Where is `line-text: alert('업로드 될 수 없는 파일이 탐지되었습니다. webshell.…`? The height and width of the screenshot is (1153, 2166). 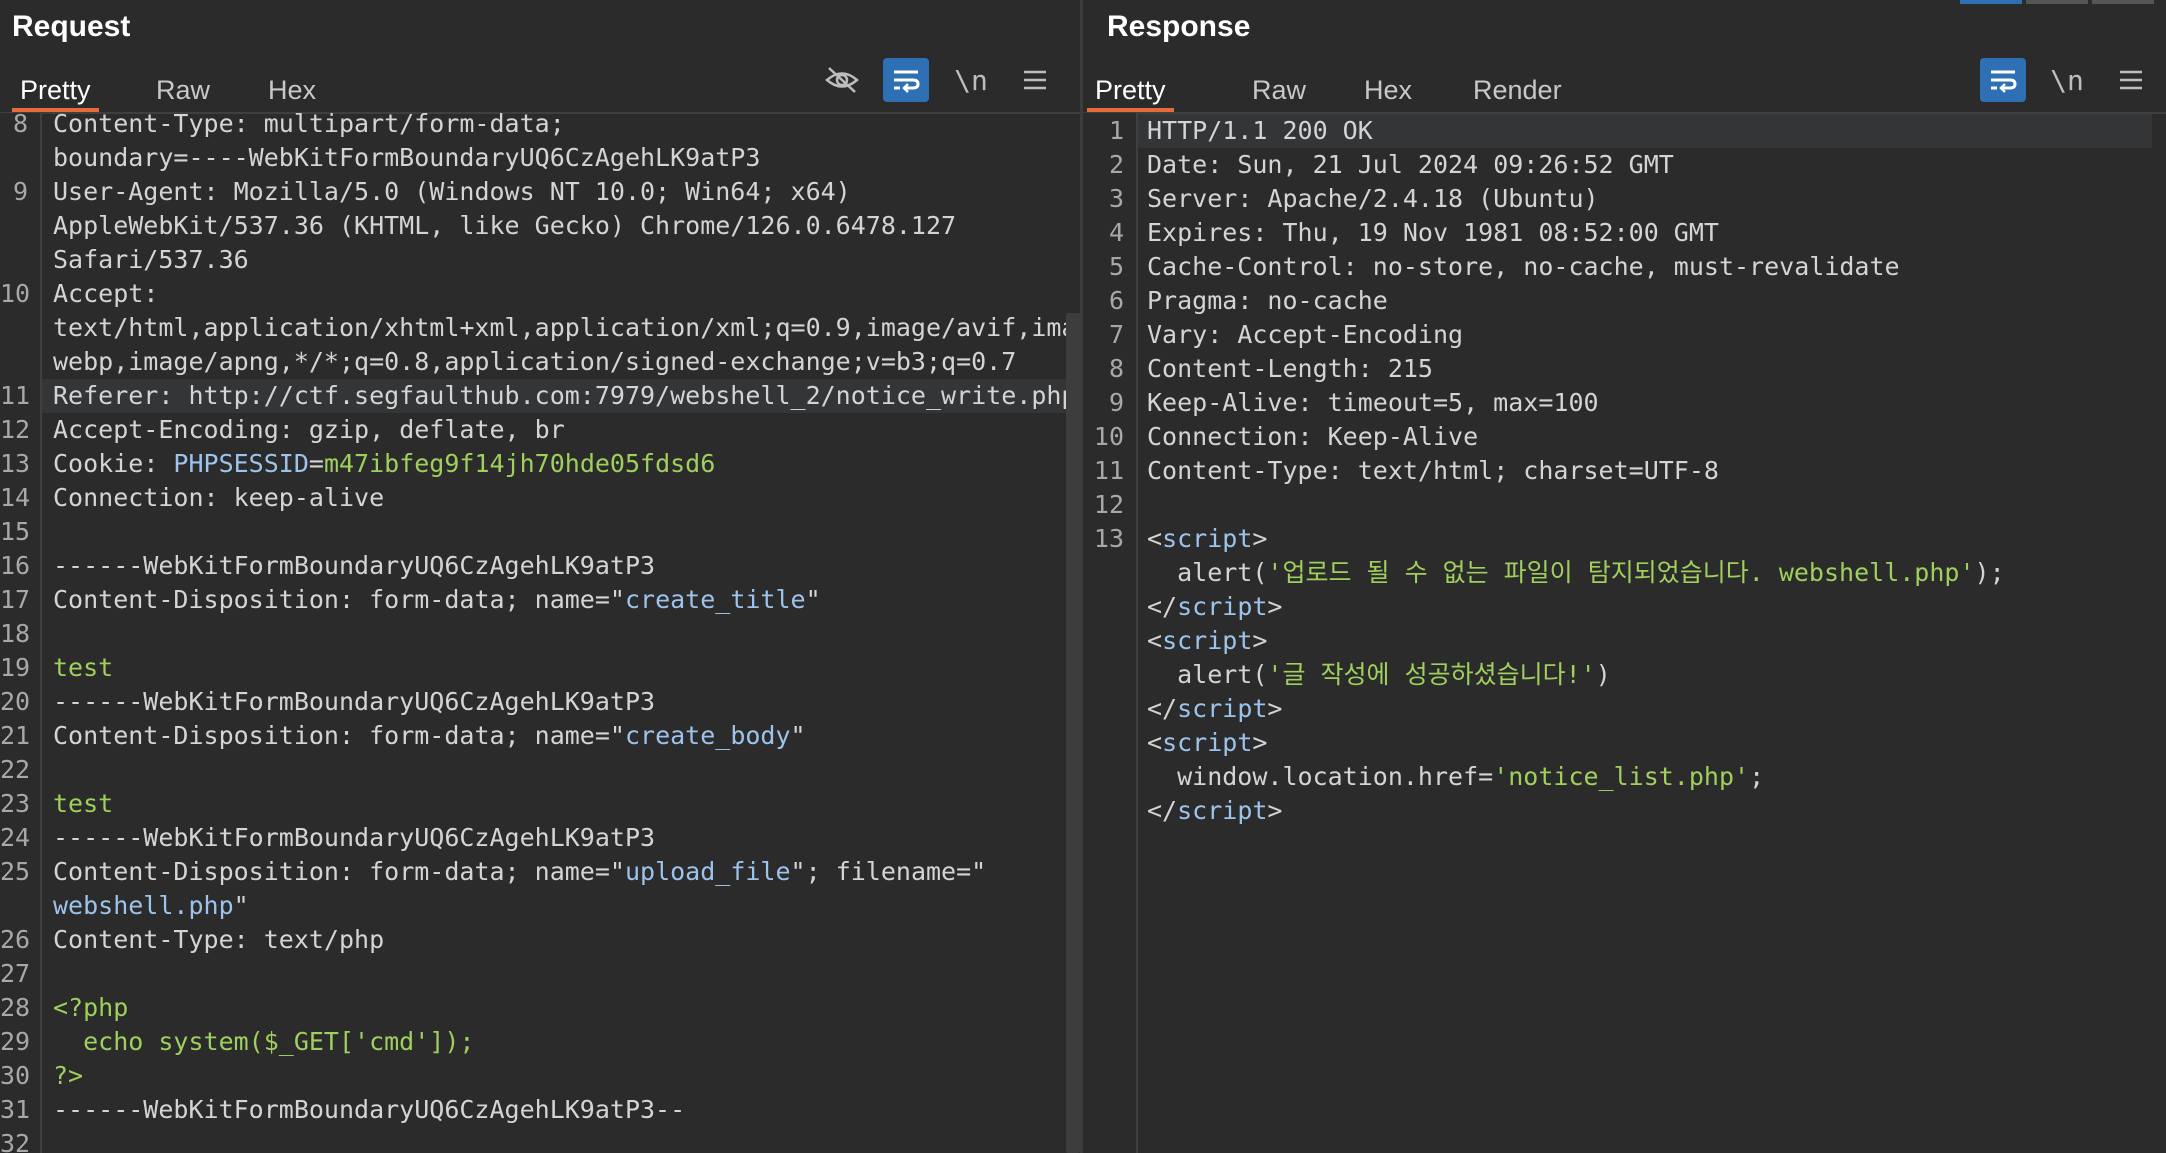 line-text: alert('업로드 될 수 없는 파일이 탐지되었습니다. webshell.… is located at coordinates (1576, 573).